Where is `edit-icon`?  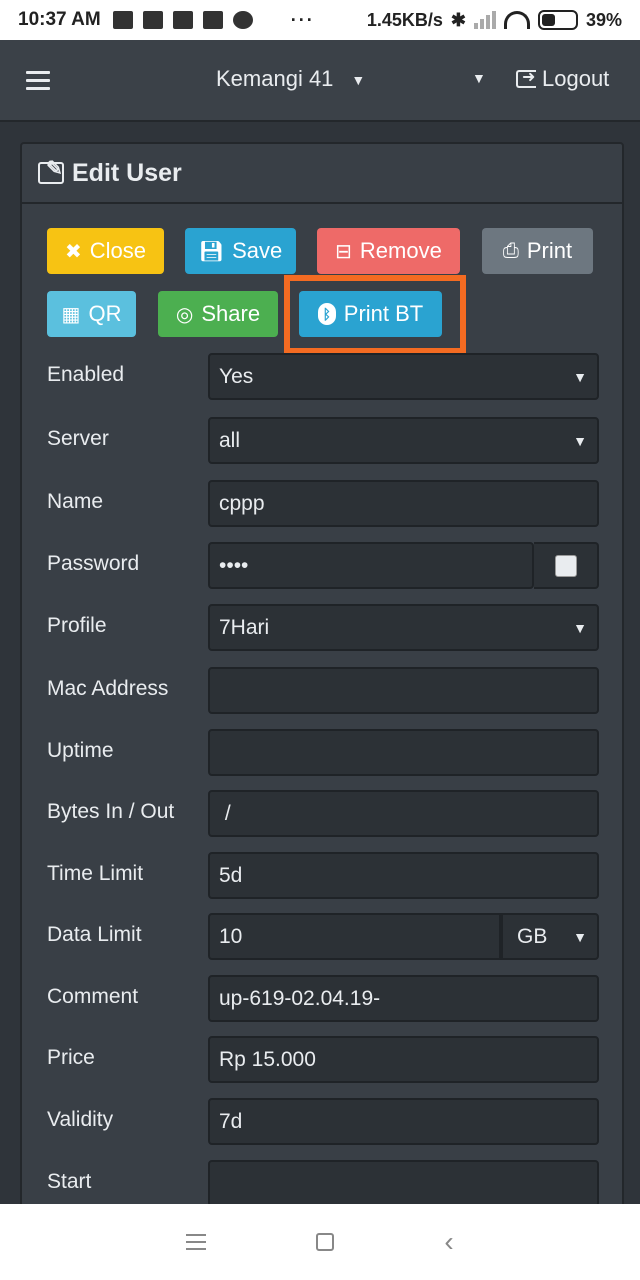 edit-icon is located at coordinates (51, 170).